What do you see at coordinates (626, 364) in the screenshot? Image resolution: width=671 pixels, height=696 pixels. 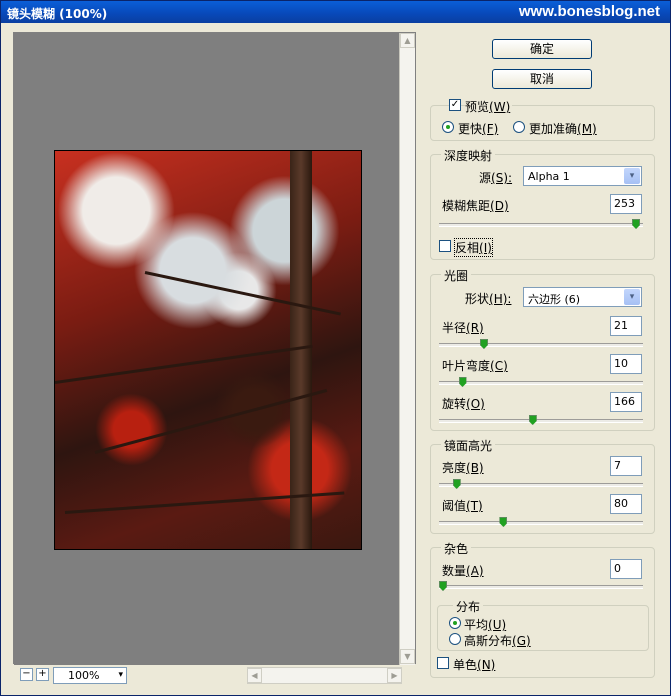 I see `blade-curvature-input: 10` at bounding box center [626, 364].